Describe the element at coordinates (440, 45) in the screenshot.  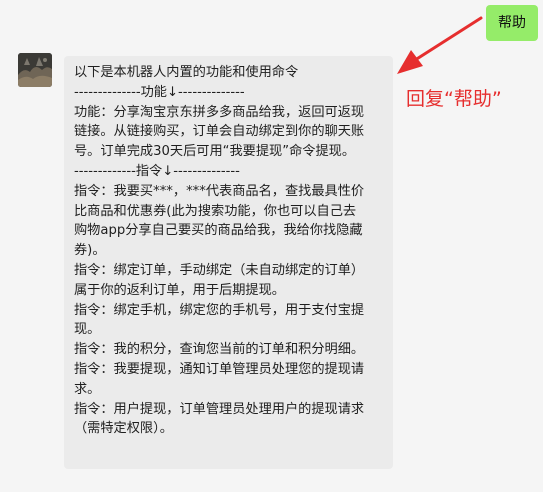
I see `annotation-arrow-icon` at that location.